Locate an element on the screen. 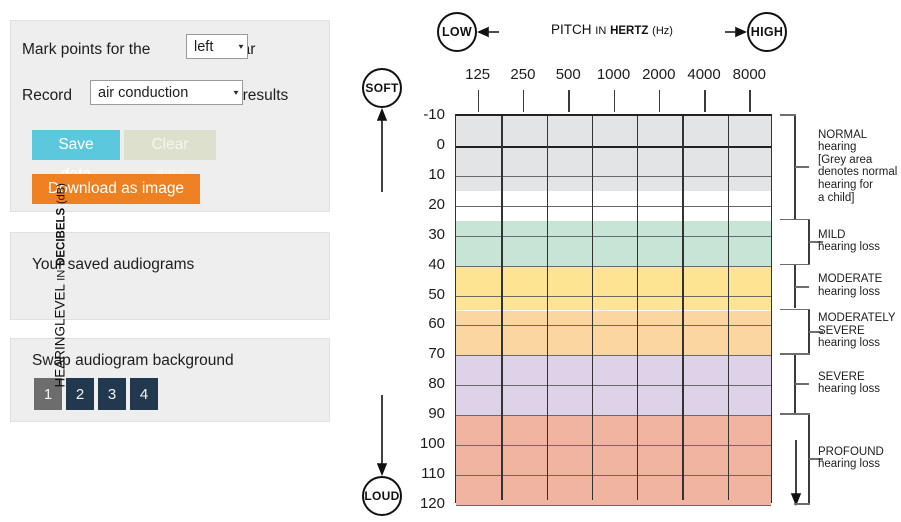 Image resolution: width=901 pixels, height=522 pixels. y-tick-label-100: 100 is located at coordinates (432, 444).